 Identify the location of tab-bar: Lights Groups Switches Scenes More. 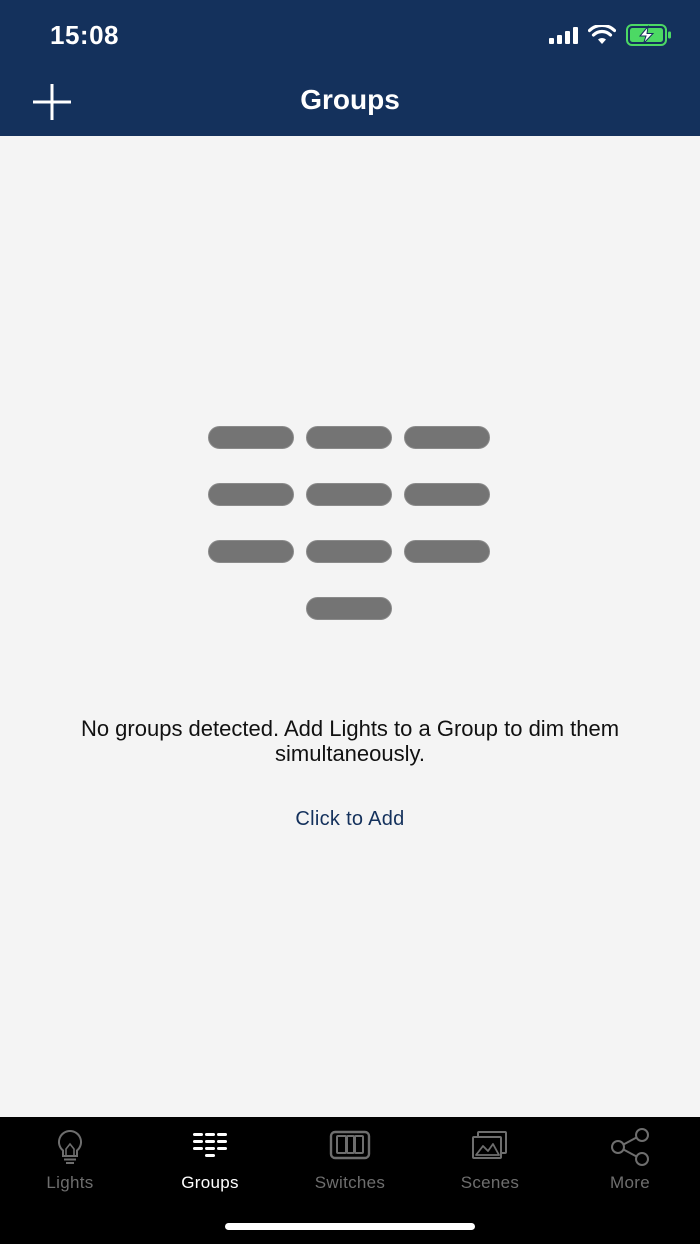
(350, 1180).